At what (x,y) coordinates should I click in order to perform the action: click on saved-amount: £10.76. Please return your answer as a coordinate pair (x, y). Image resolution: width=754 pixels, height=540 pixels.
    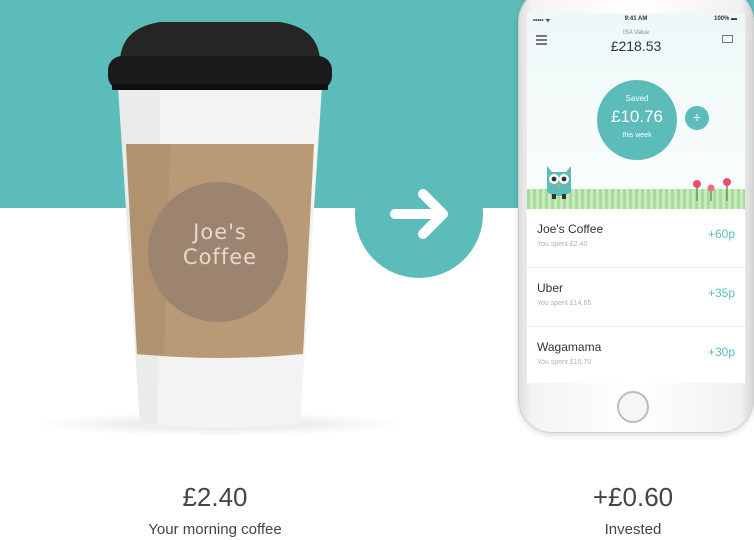
    Looking at the image, I should click on (637, 116).